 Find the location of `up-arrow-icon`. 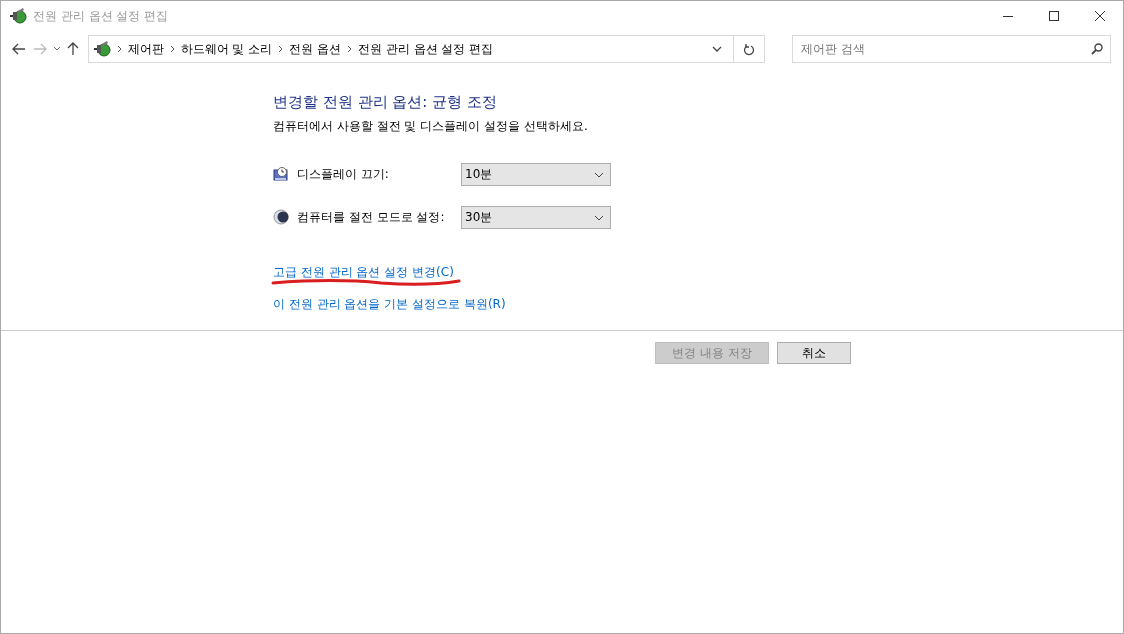

up-arrow-icon is located at coordinates (73, 49).